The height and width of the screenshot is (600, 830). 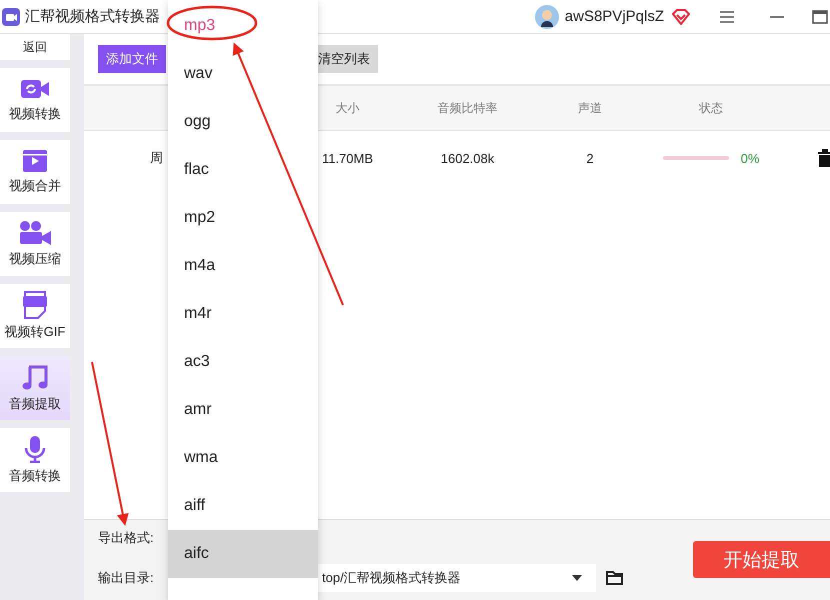 What do you see at coordinates (243, 554) in the screenshot?
I see `format-option: aifc` at bounding box center [243, 554].